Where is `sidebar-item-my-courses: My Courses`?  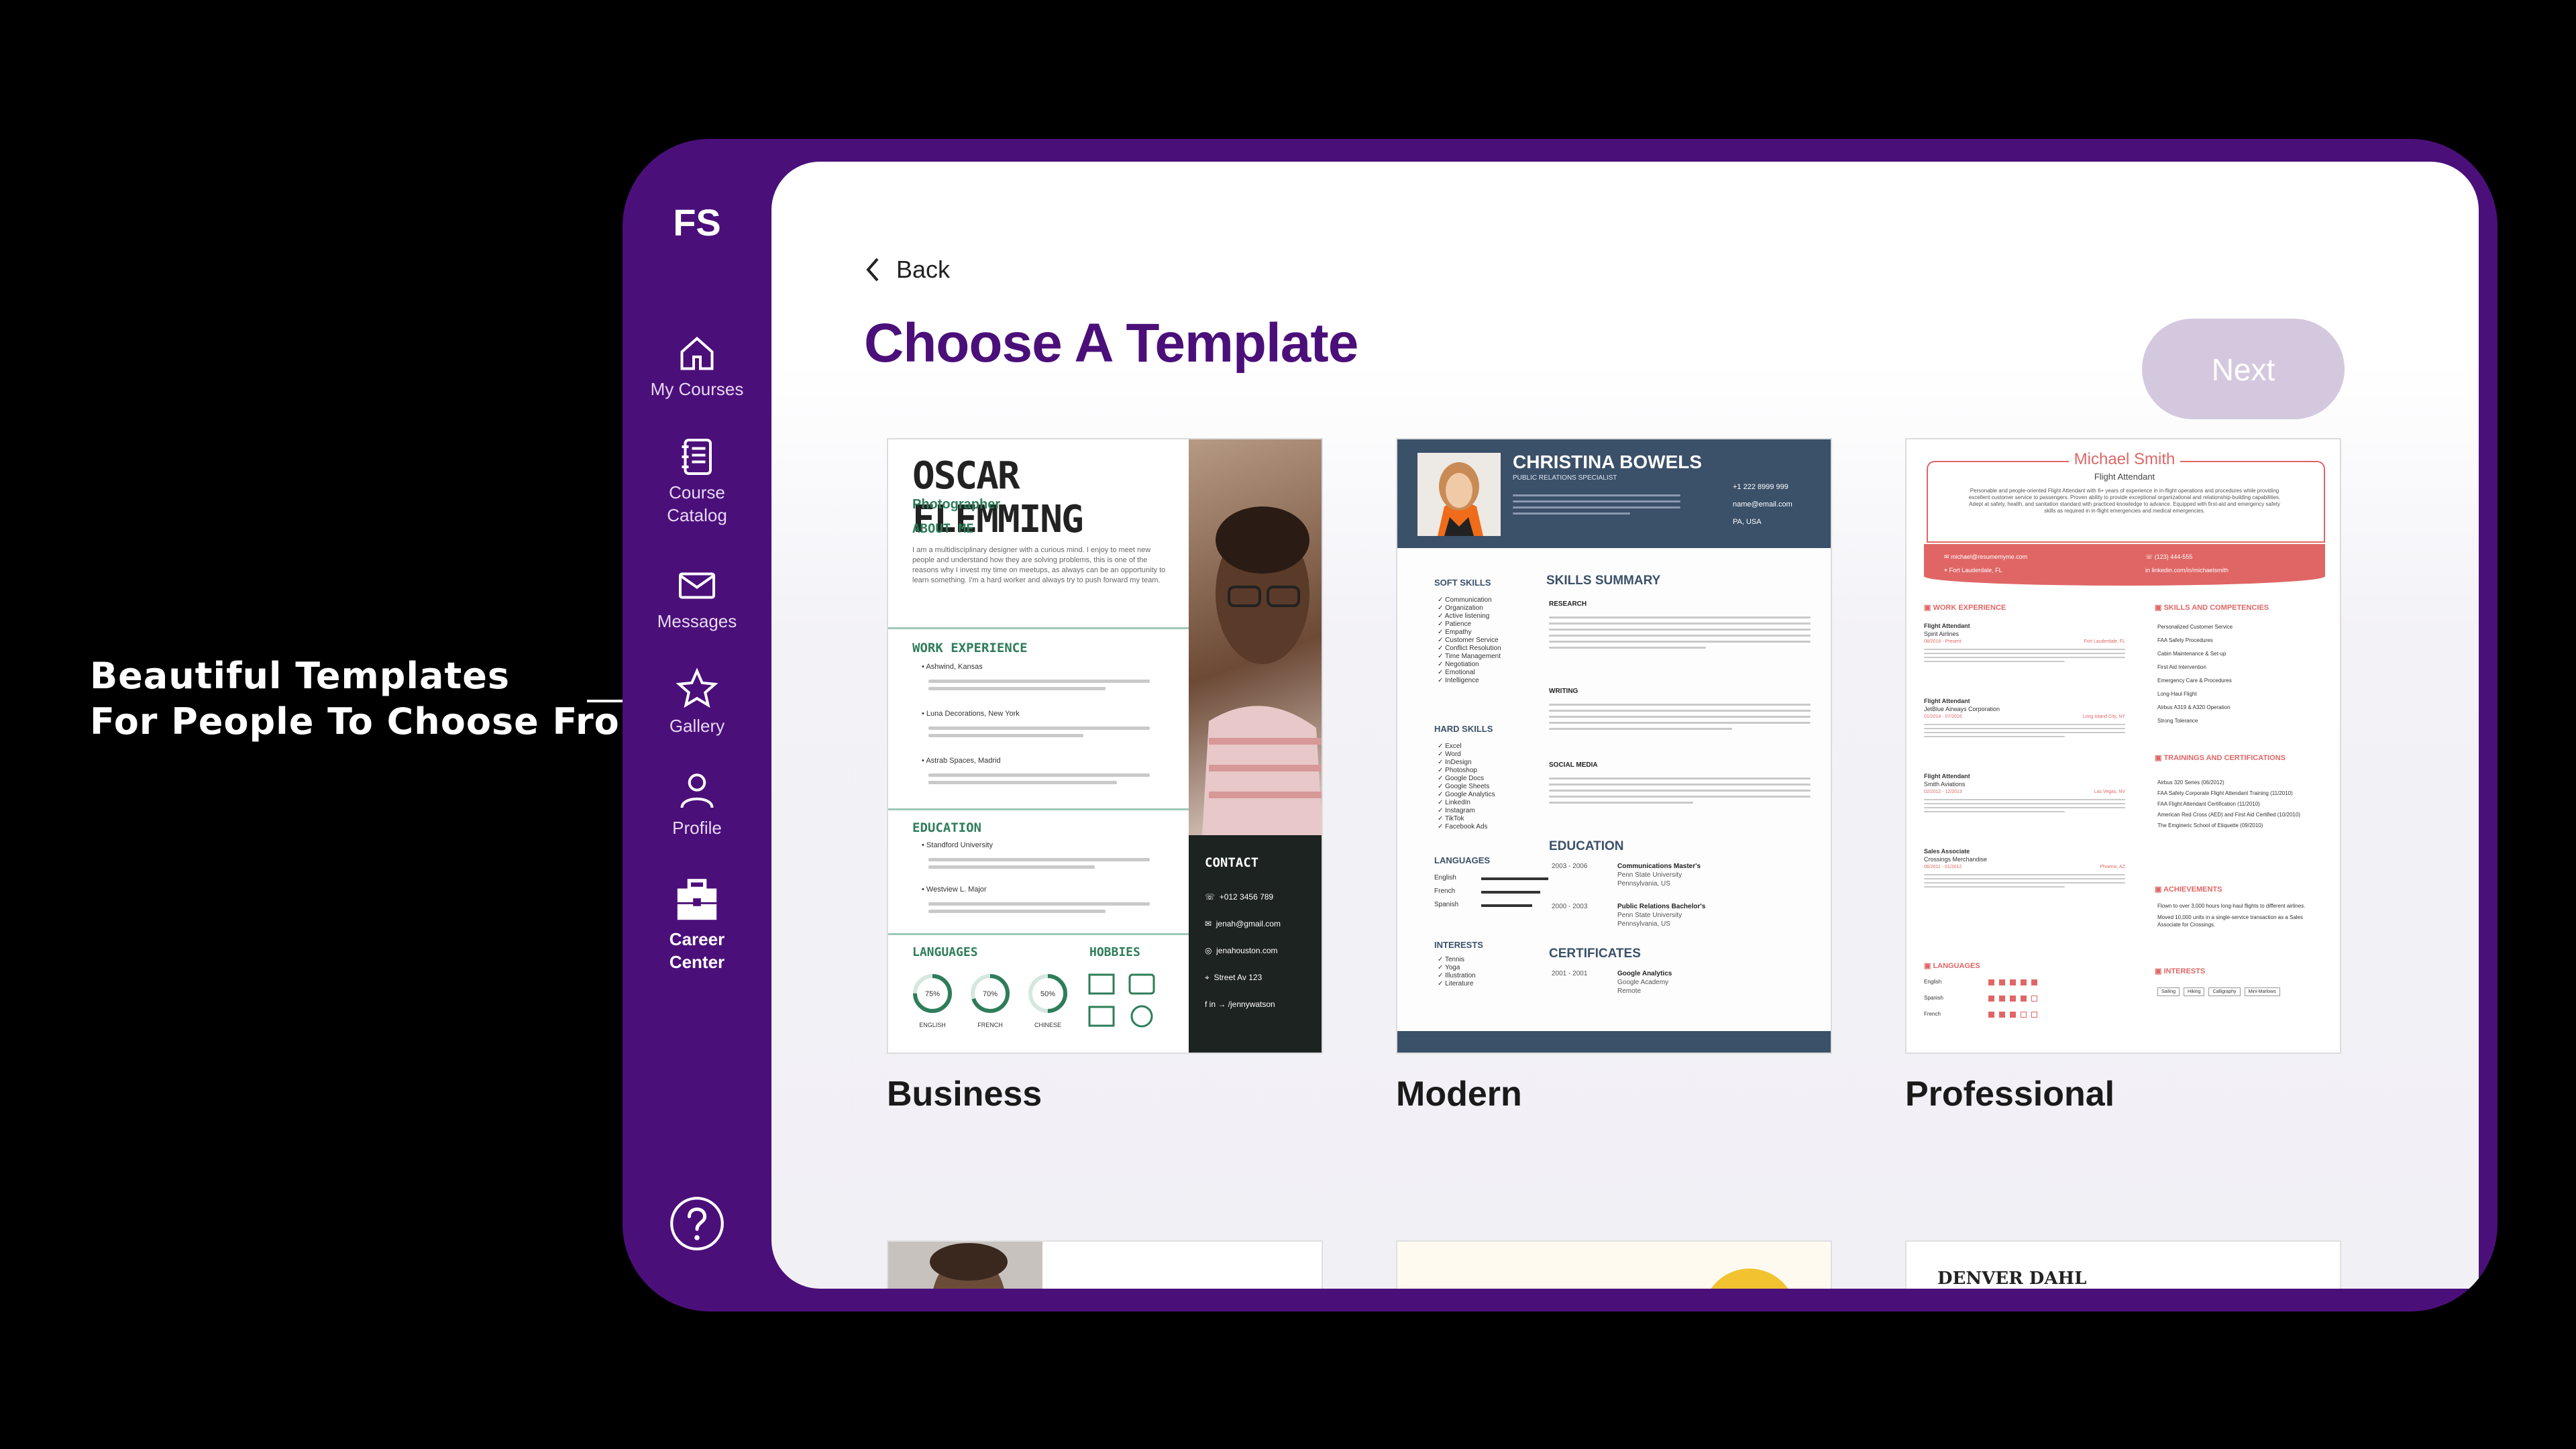
sidebar-item-my-courses: My Courses is located at coordinates (697, 366).